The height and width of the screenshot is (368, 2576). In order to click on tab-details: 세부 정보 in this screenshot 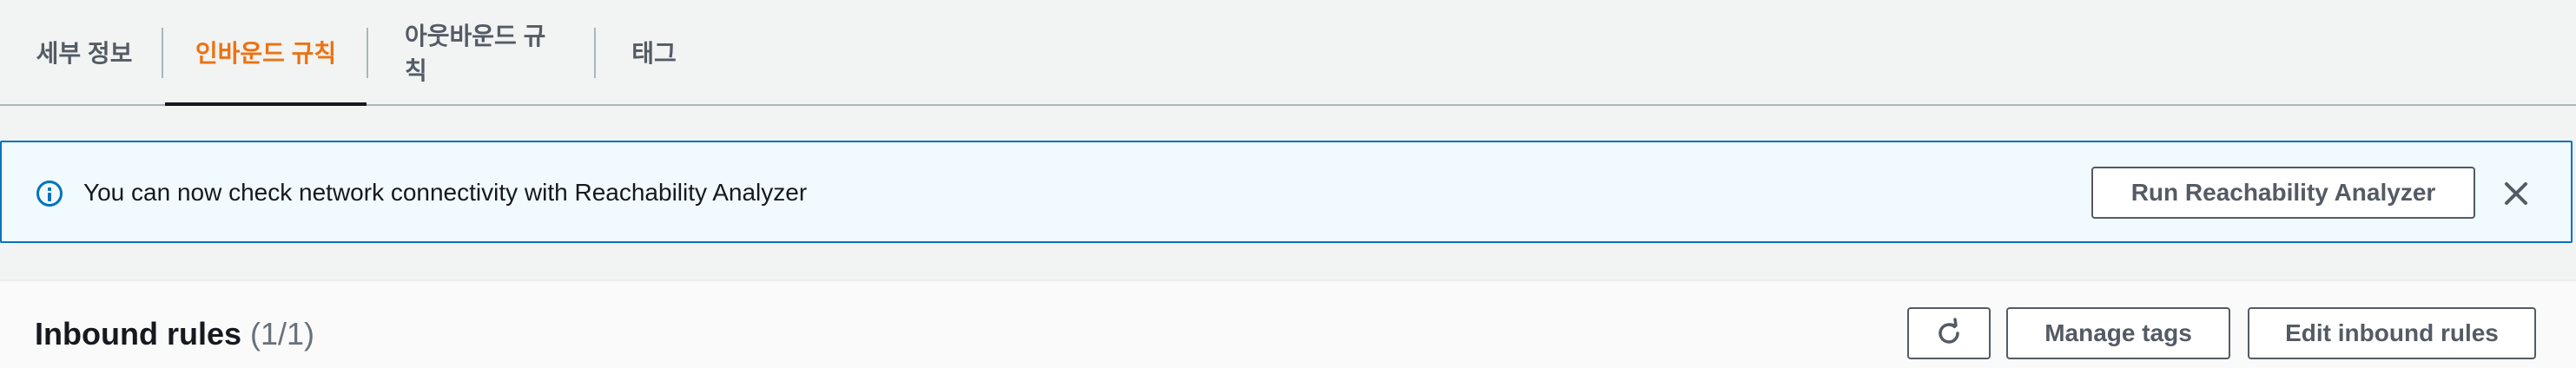, I will do `click(84, 52)`.